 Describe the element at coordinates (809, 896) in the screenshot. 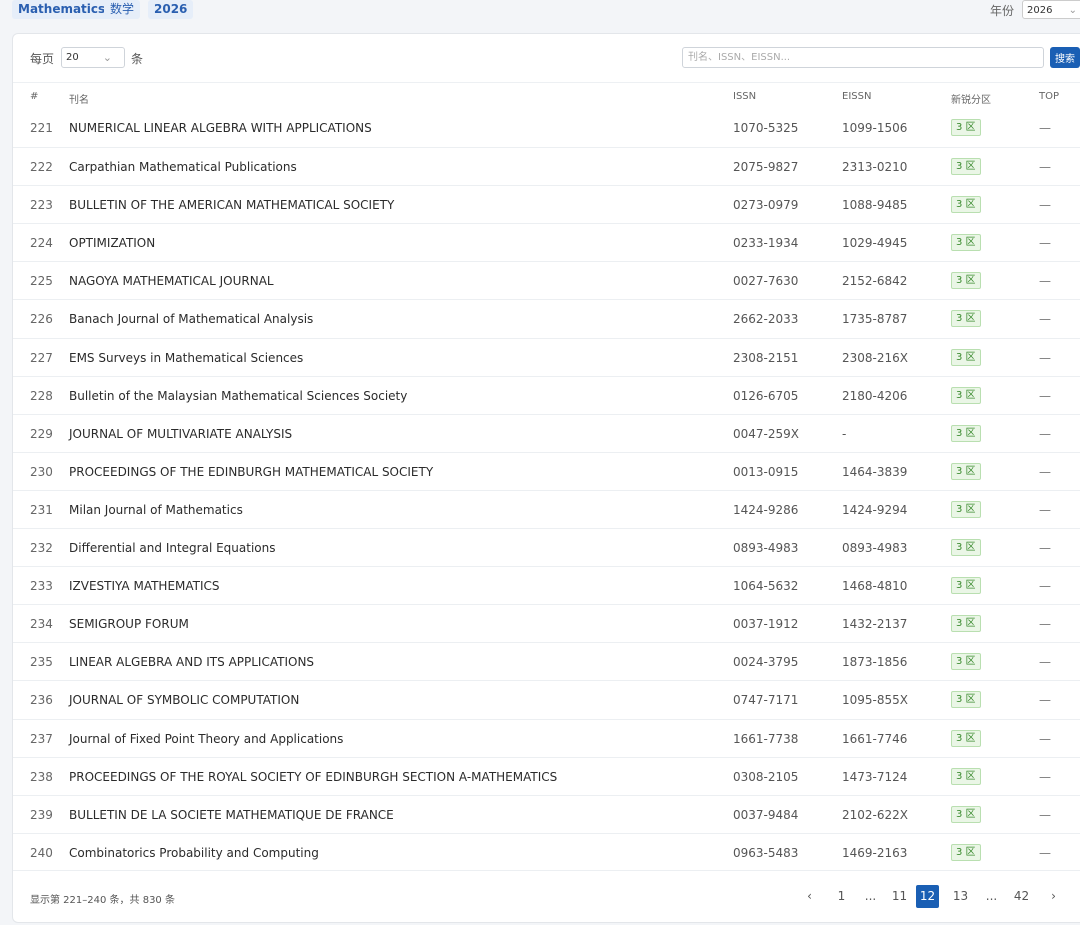

I see `prev-page-icon: ‹` at that location.